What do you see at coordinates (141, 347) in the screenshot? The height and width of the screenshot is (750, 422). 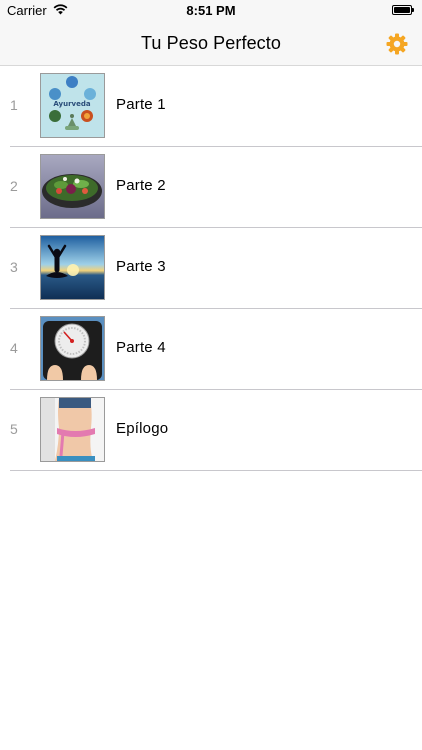 I see `row-label: Parte 4` at bounding box center [141, 347].